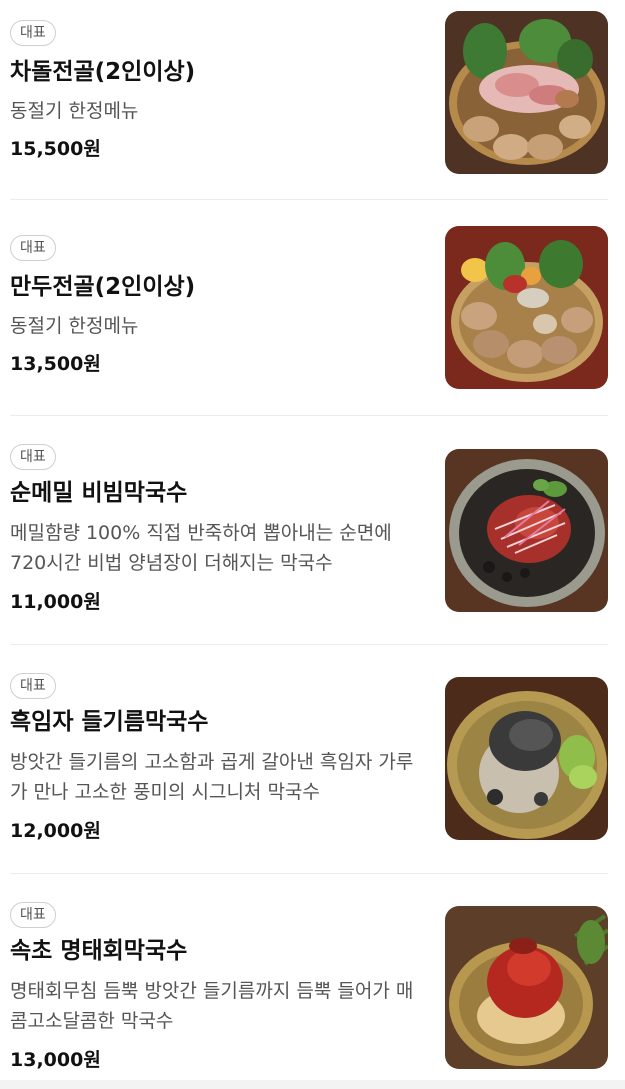 Image resolution: width=625 pixels, height=1089 pixels. Describe the element at coordinates (99, 493) in the screenshot. I see `menu-item-name: 순메밀 비빔막국수` at that location.